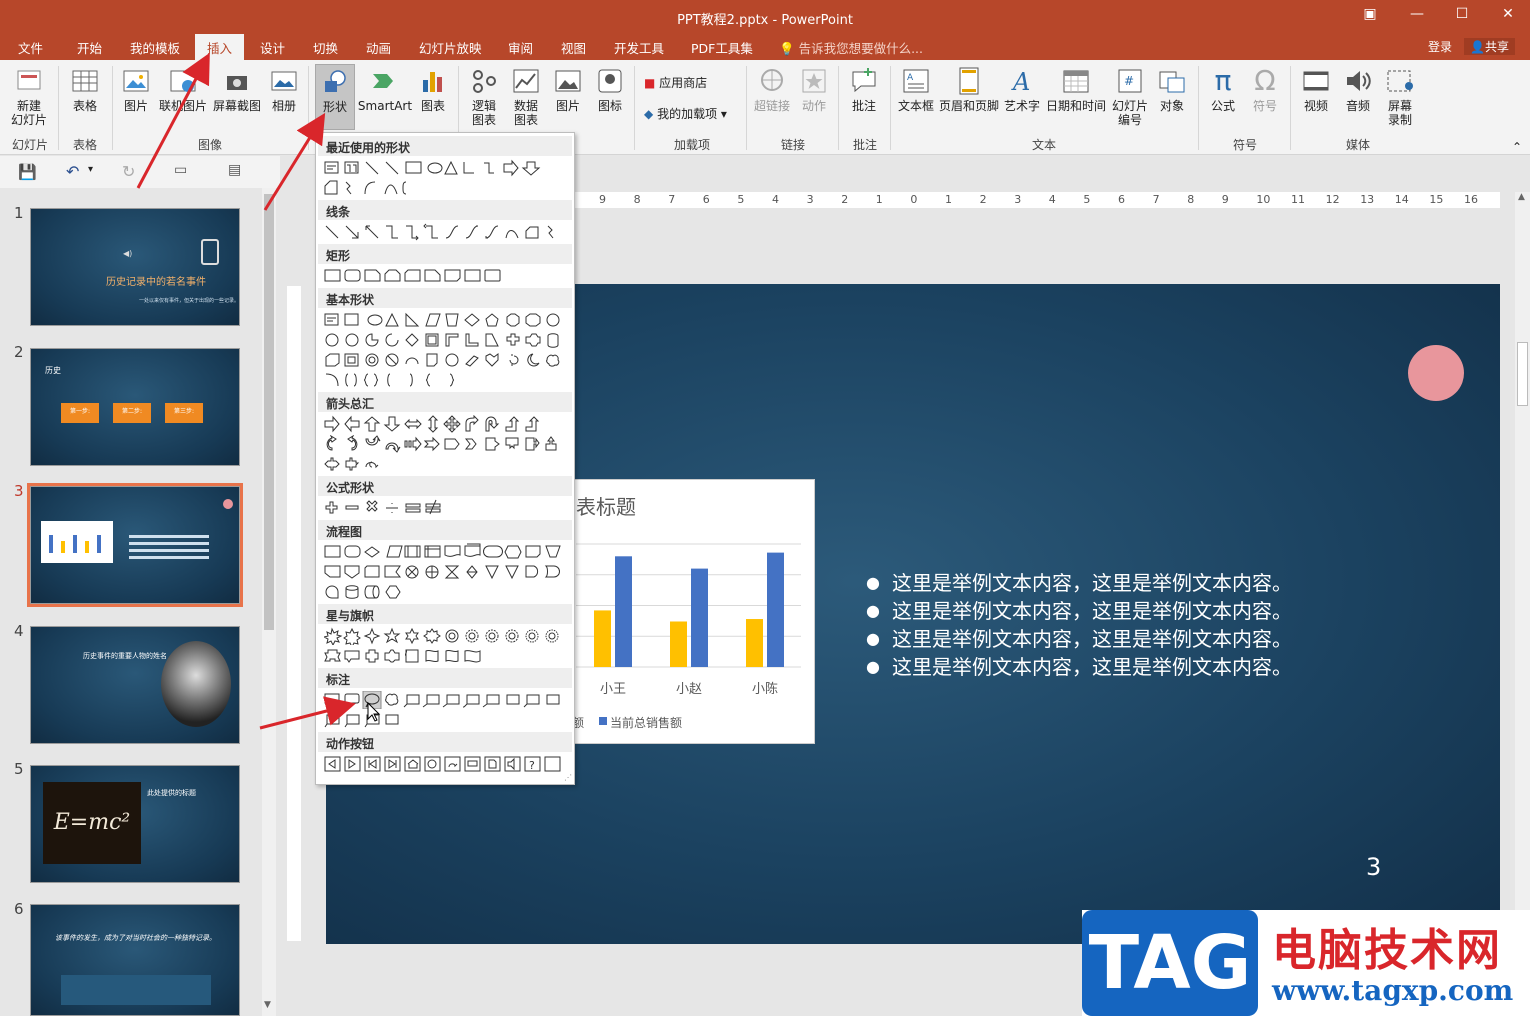 The height and width of the screenshot is (1016, 1530). I want to click on mouse-cursor-icon, so click(374, 711).